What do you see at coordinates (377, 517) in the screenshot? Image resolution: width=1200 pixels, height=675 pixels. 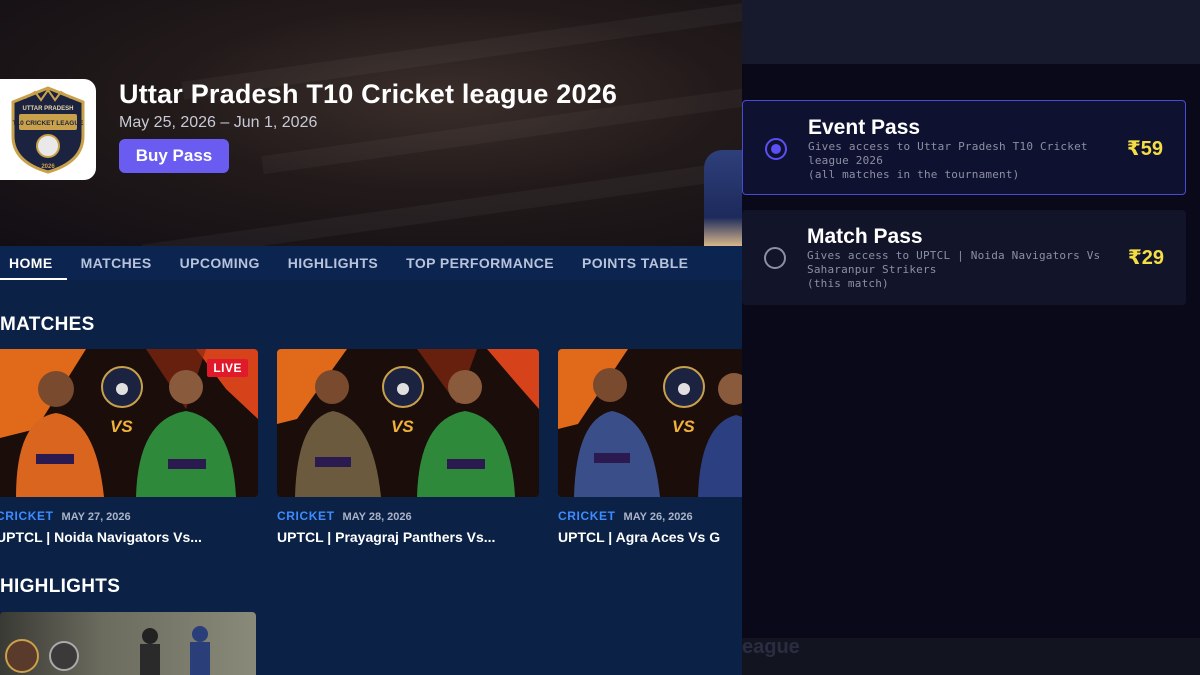 I see `match-date: MAY 28, 2026` at bounding box center [377, 517].